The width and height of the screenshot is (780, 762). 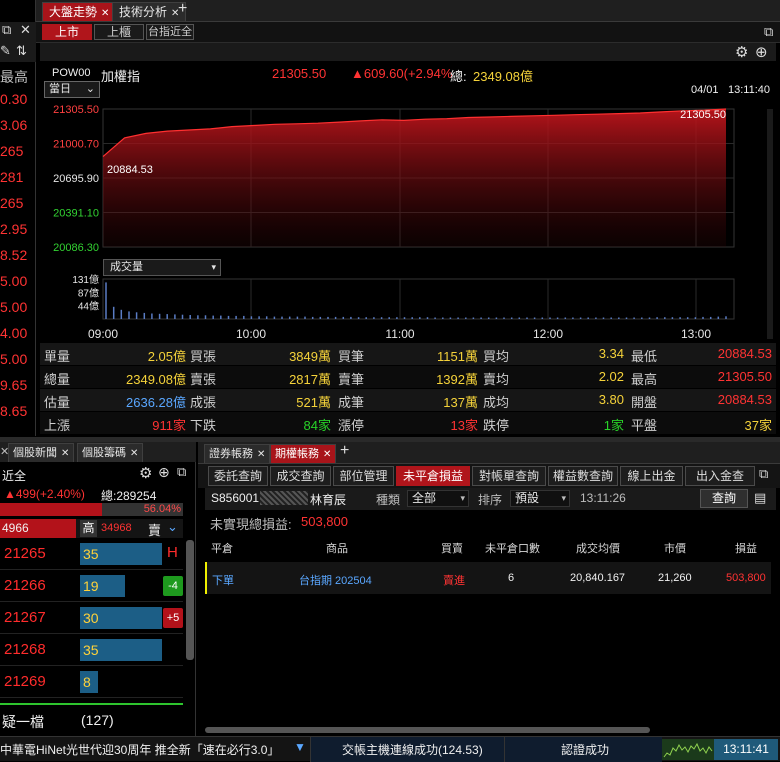 I want to click on stats-row: 總量 2349.08億 賣張 2817萬 賣筆 1392萬 賣均 2.02 最高 21305.50, so click(x=408, y=377).